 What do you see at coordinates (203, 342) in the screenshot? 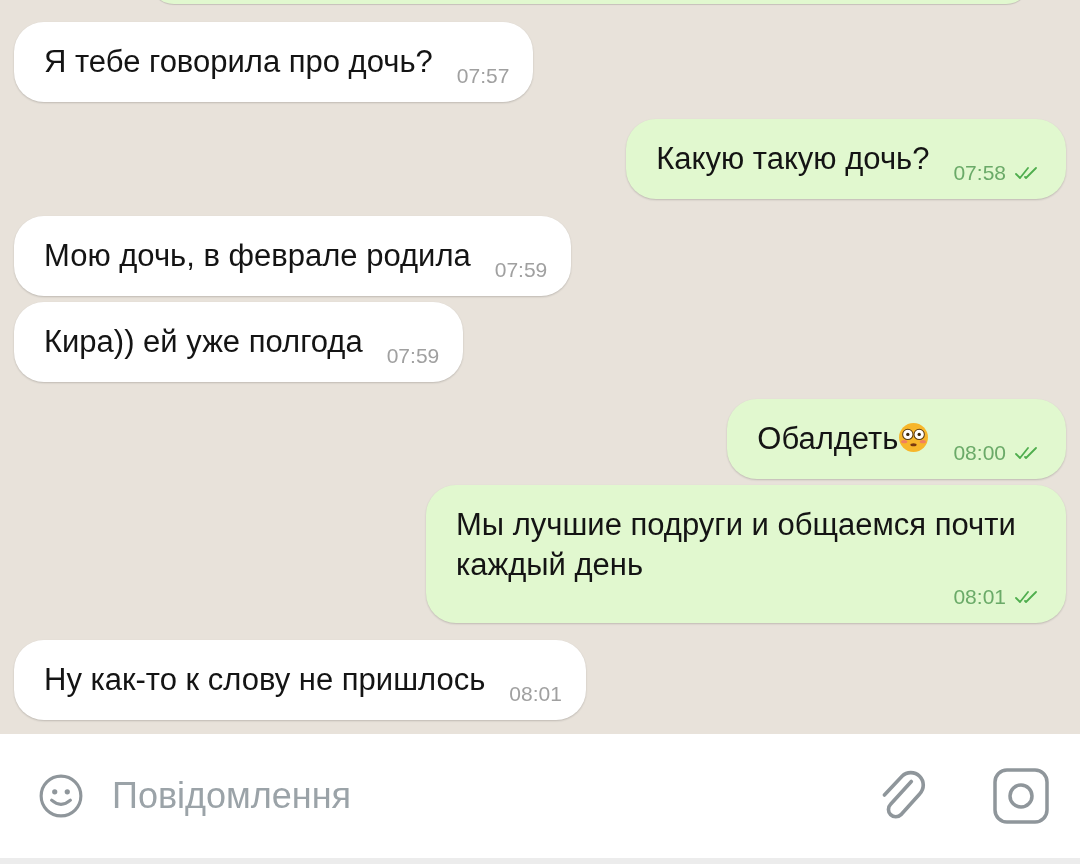
I see `message-text: Кира)) ей уже полгода` at bounding box center [203, 342].